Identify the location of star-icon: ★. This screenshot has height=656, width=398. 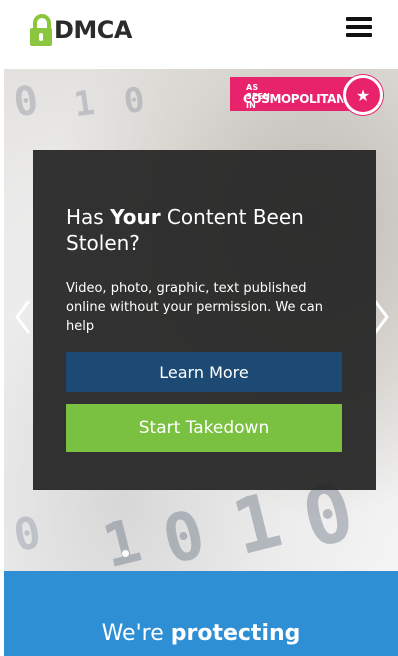
(363, 95).